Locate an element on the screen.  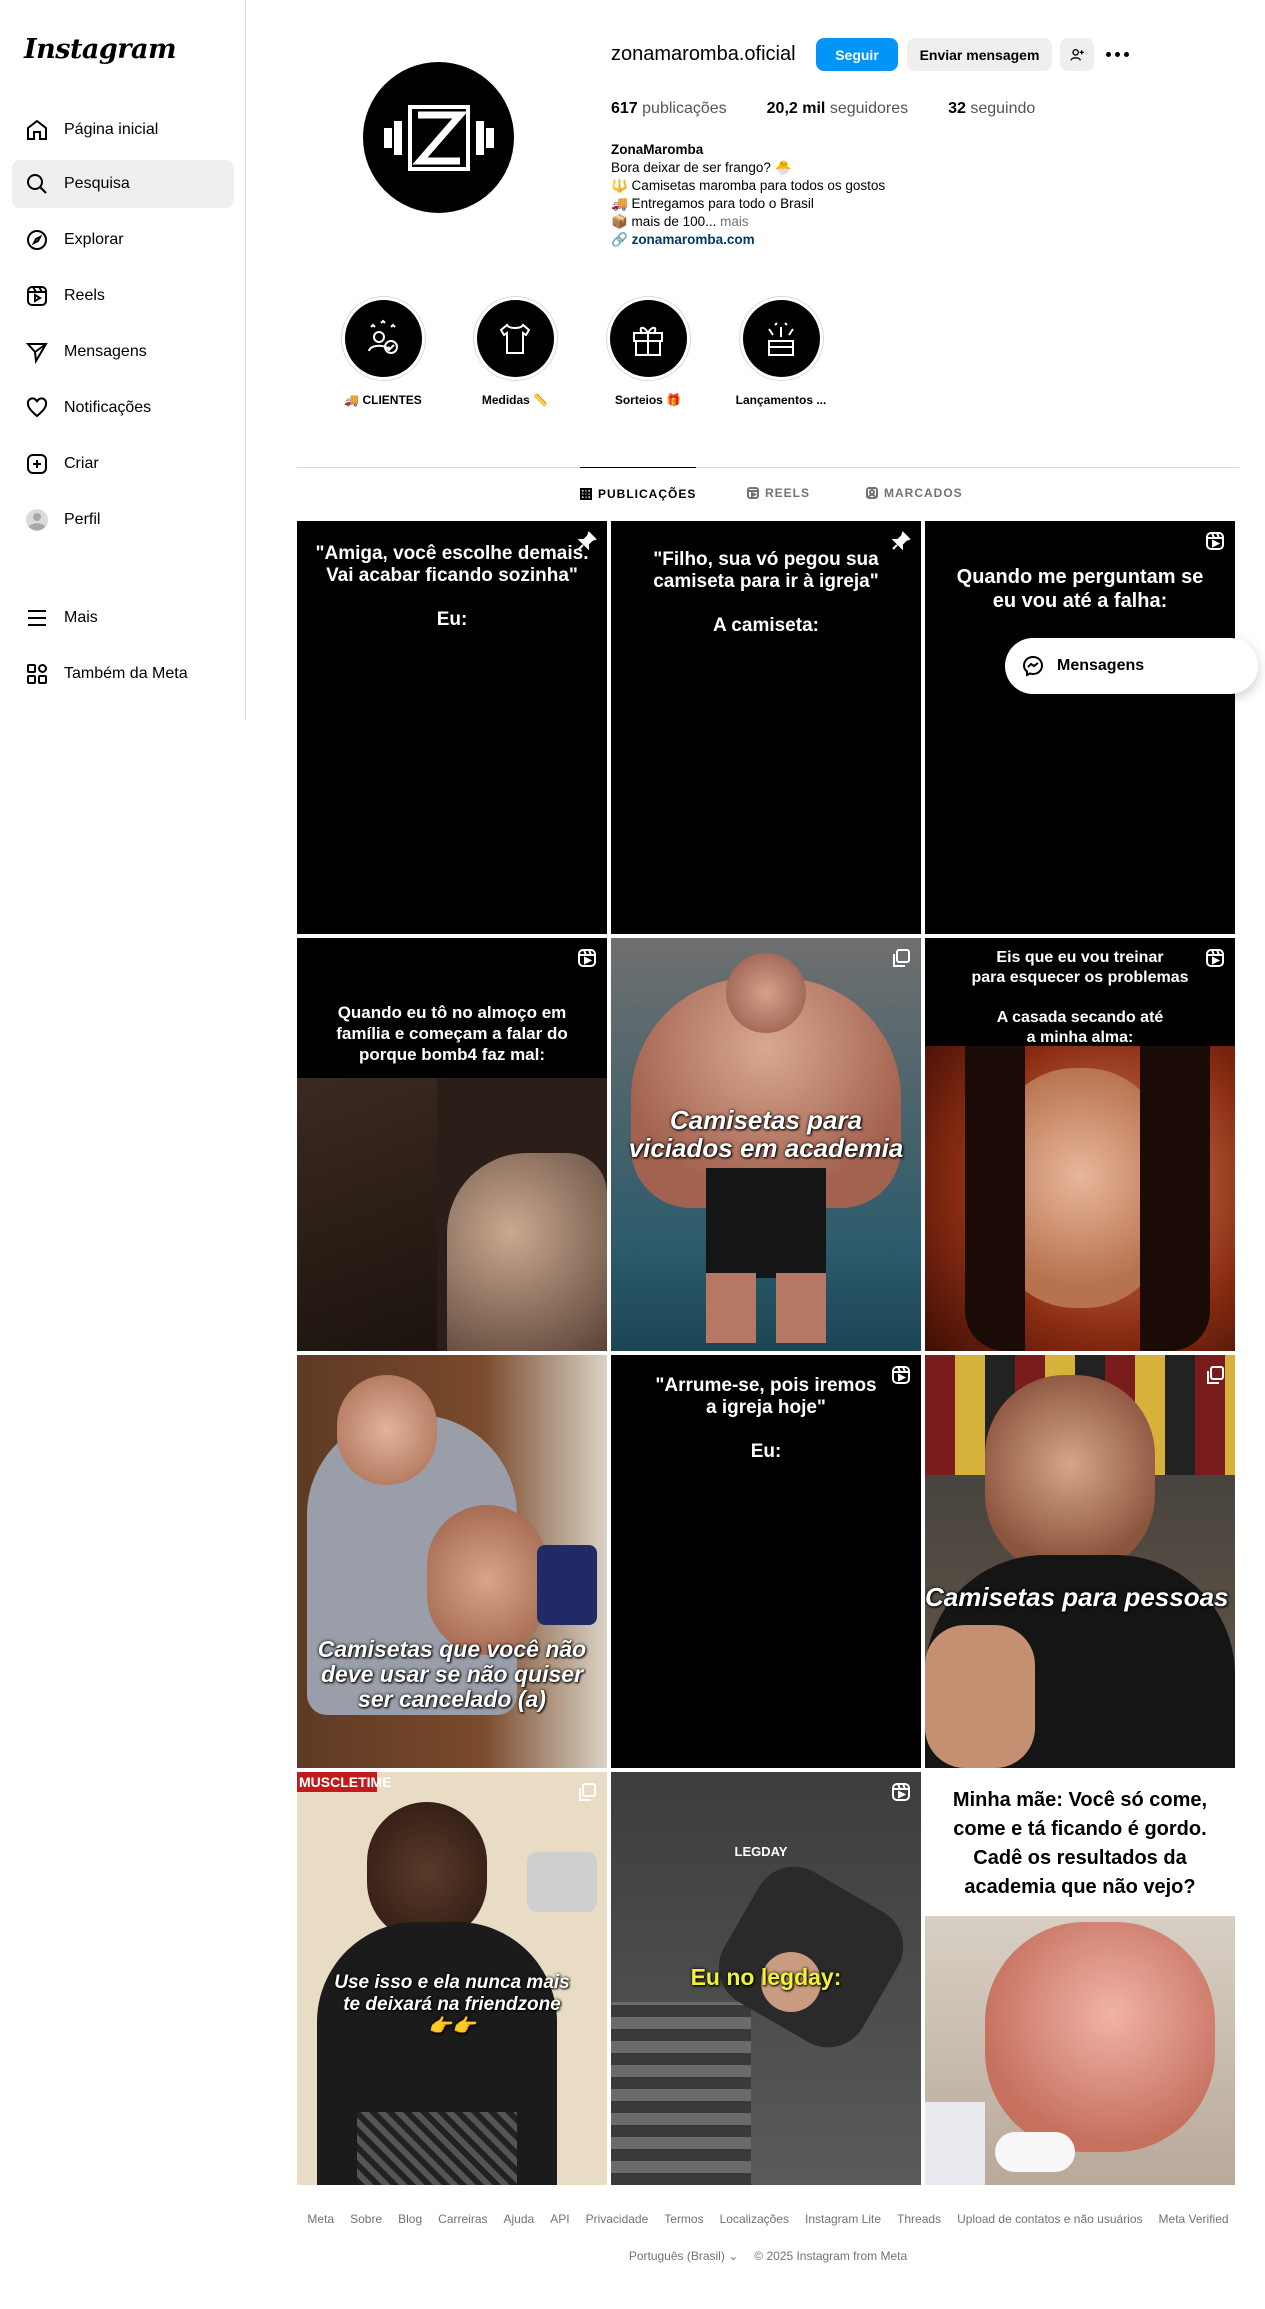
more-options-icon is located at coordinates (1120, 54).